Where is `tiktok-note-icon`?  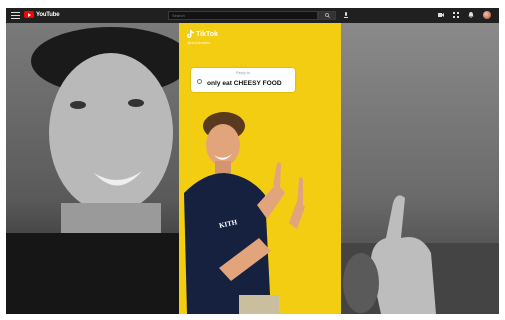
tiktok-note-icon is located at coordinates (190, 34).